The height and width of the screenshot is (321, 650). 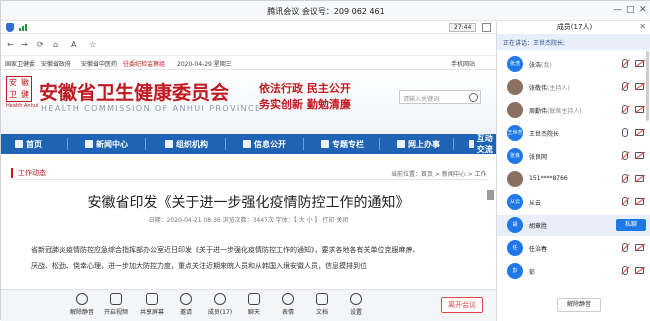 I want to click on menu-interaction: 互动交流, so click(x=482, y=144).